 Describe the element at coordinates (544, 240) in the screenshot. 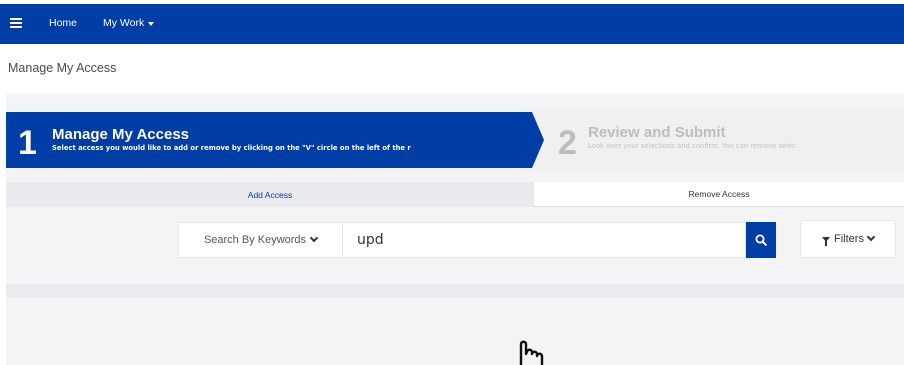

I see `search-input` at that location.